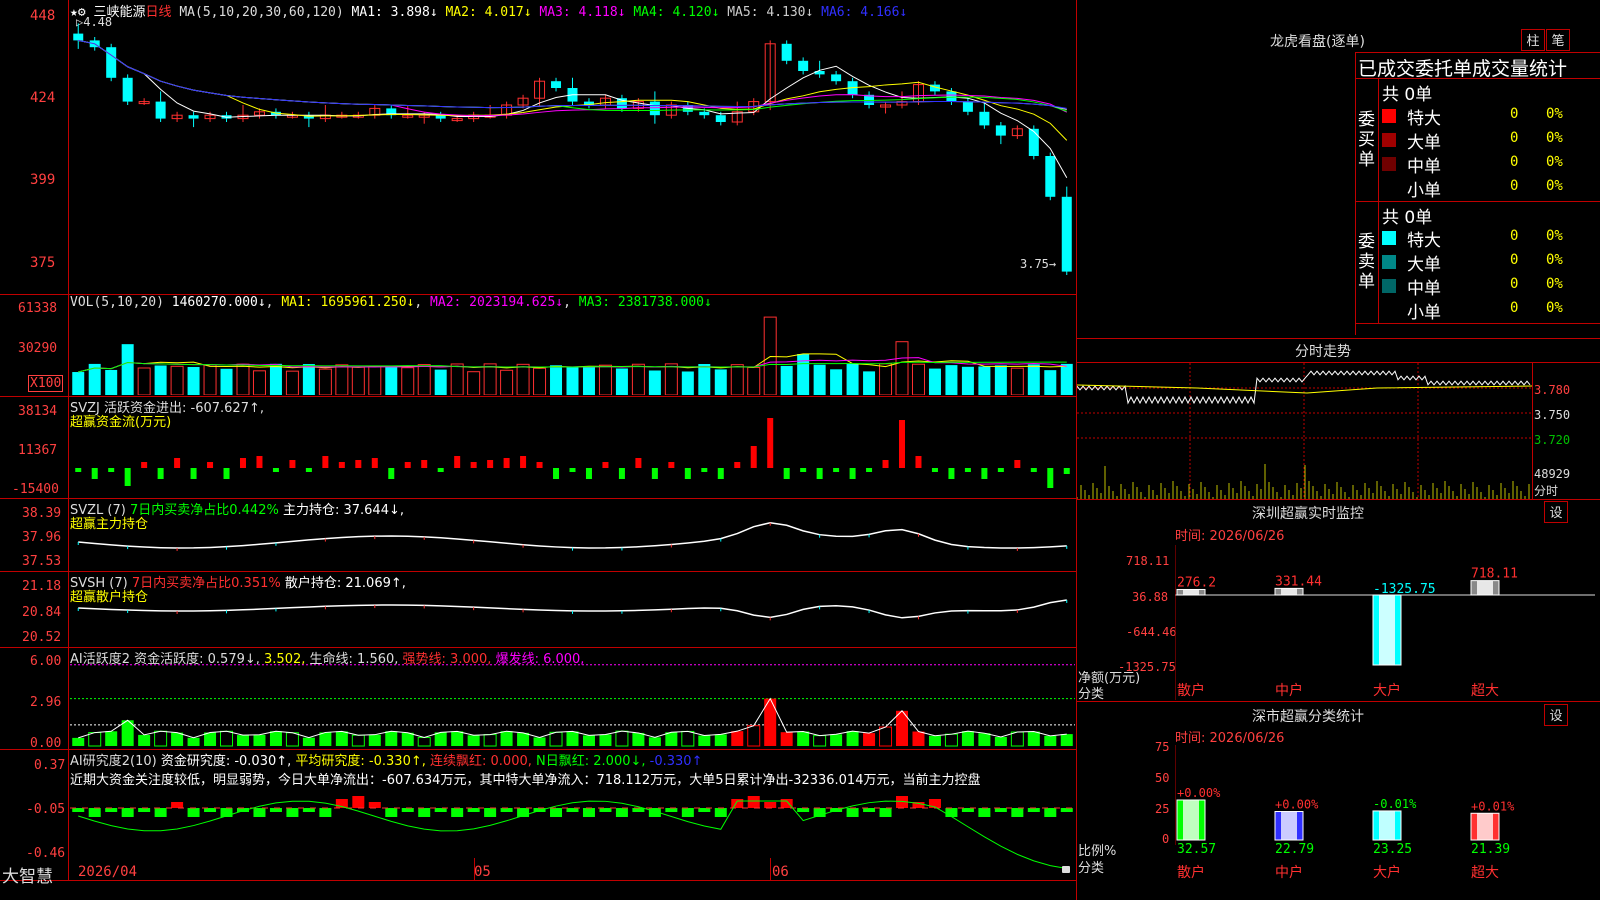  What do you see at coordinates (1162, 809) in the screenshot?
I see `classify-axis-label: 25` at bounding box center [1162, 809].